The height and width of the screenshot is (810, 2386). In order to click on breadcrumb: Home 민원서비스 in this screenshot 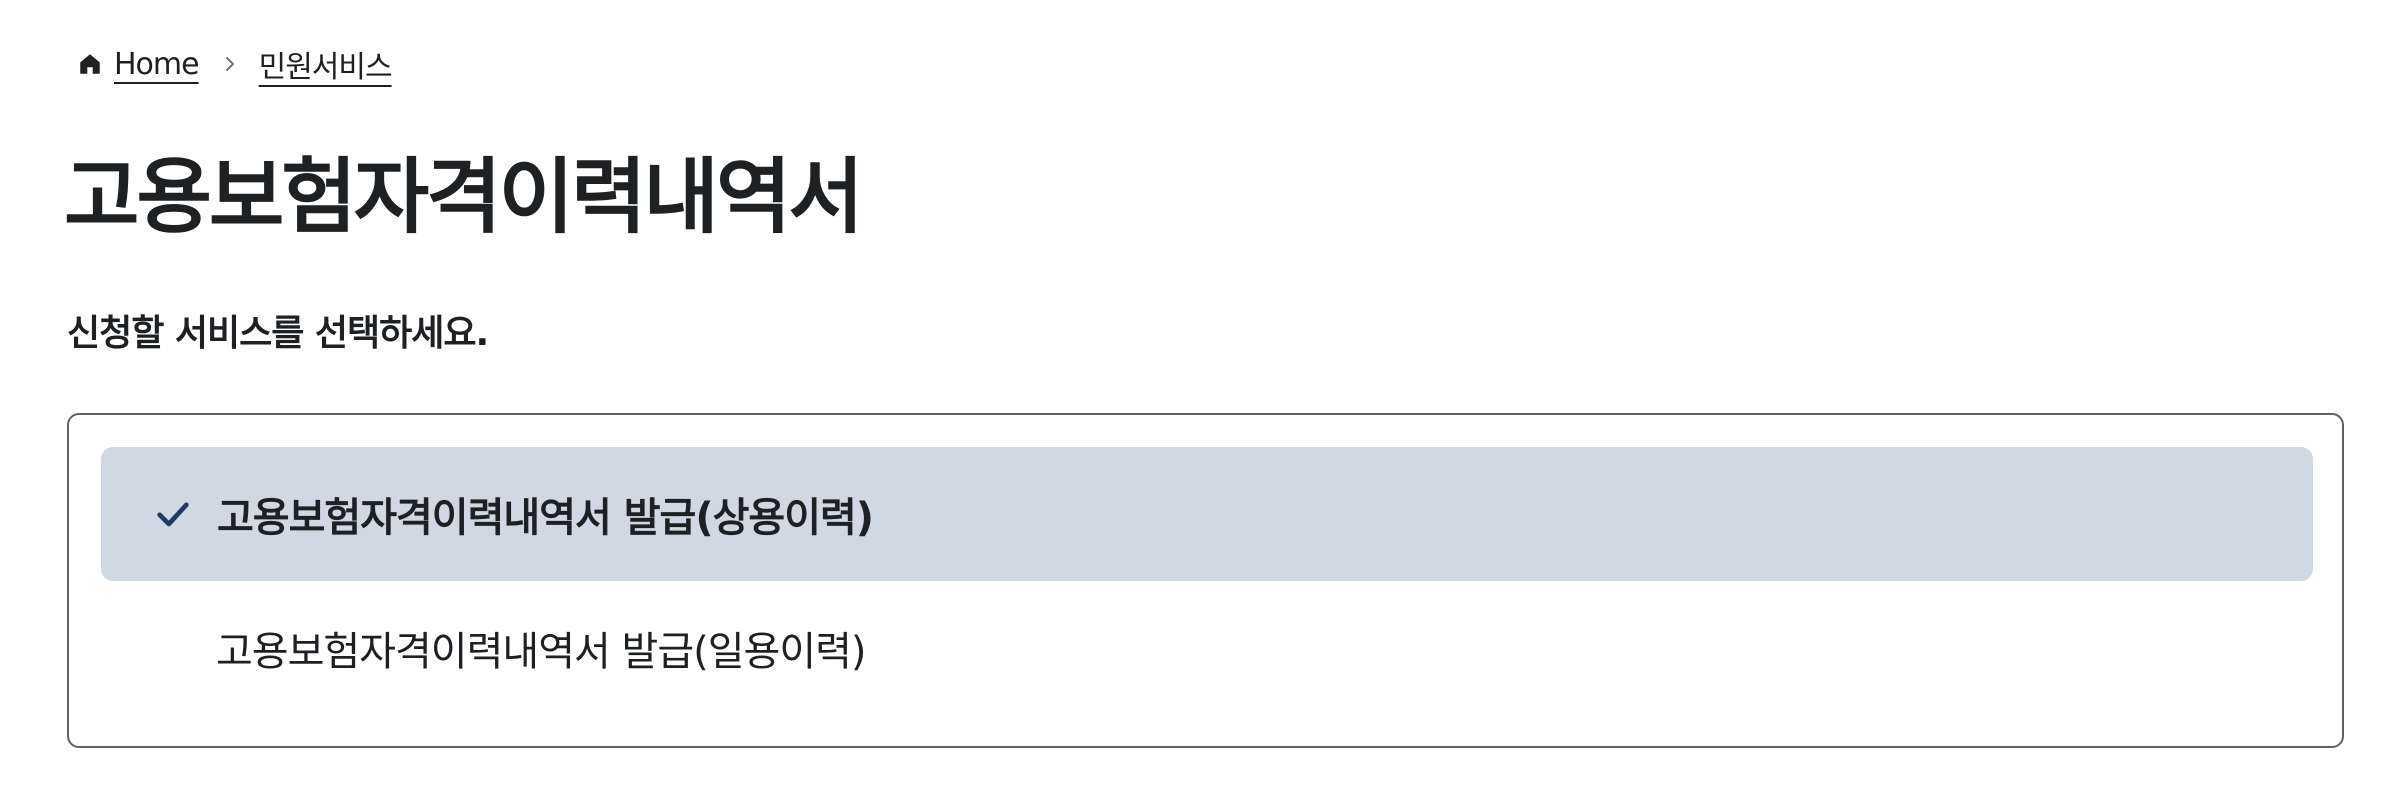, I will do `click(234, 64)`.